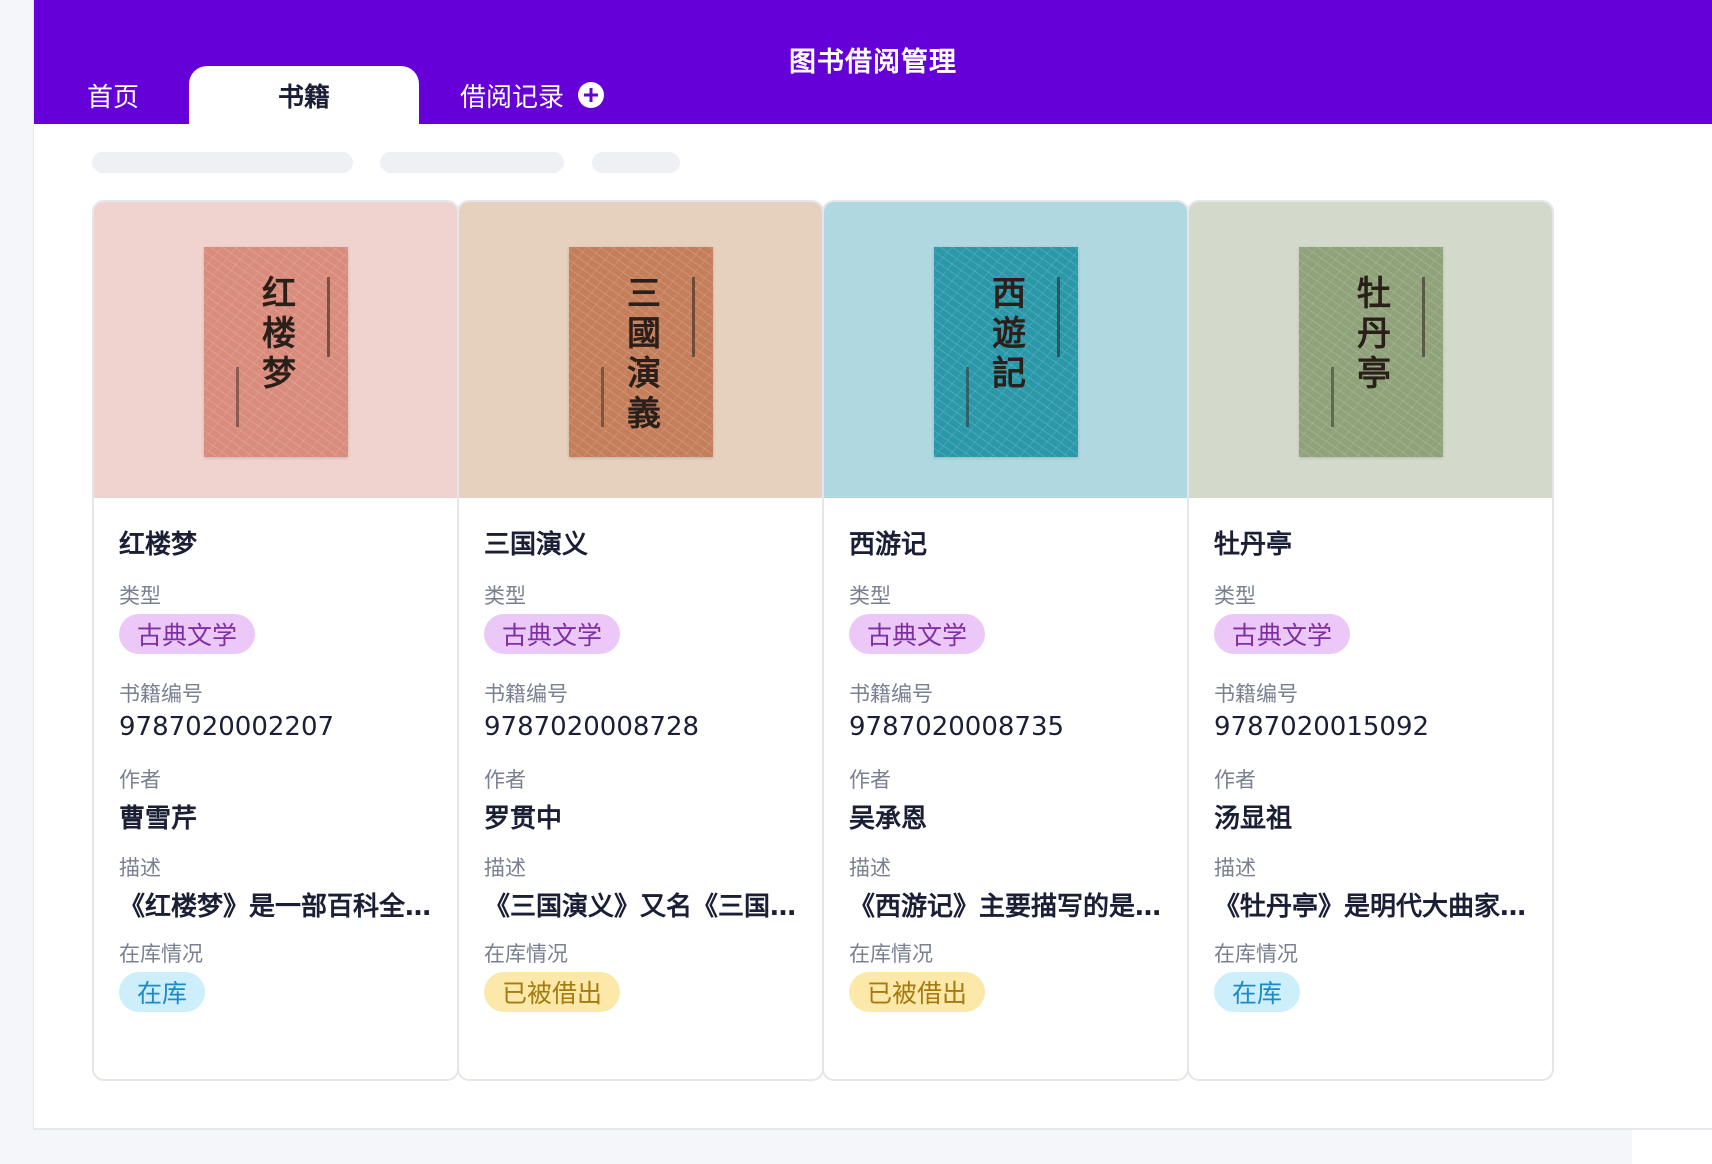 The image size is (1712, 1164). I want to click on book-name: 牡丹亭, so click(1253, 542).